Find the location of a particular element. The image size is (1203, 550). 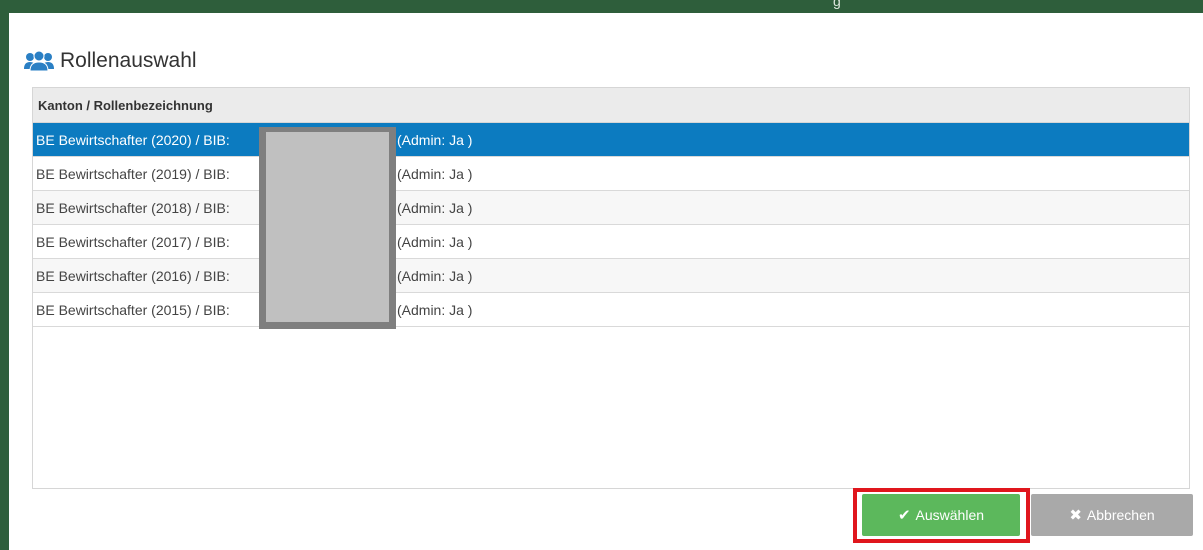

cancel-button: ✖ Abbrechen is located at coordinates (1112, 515).